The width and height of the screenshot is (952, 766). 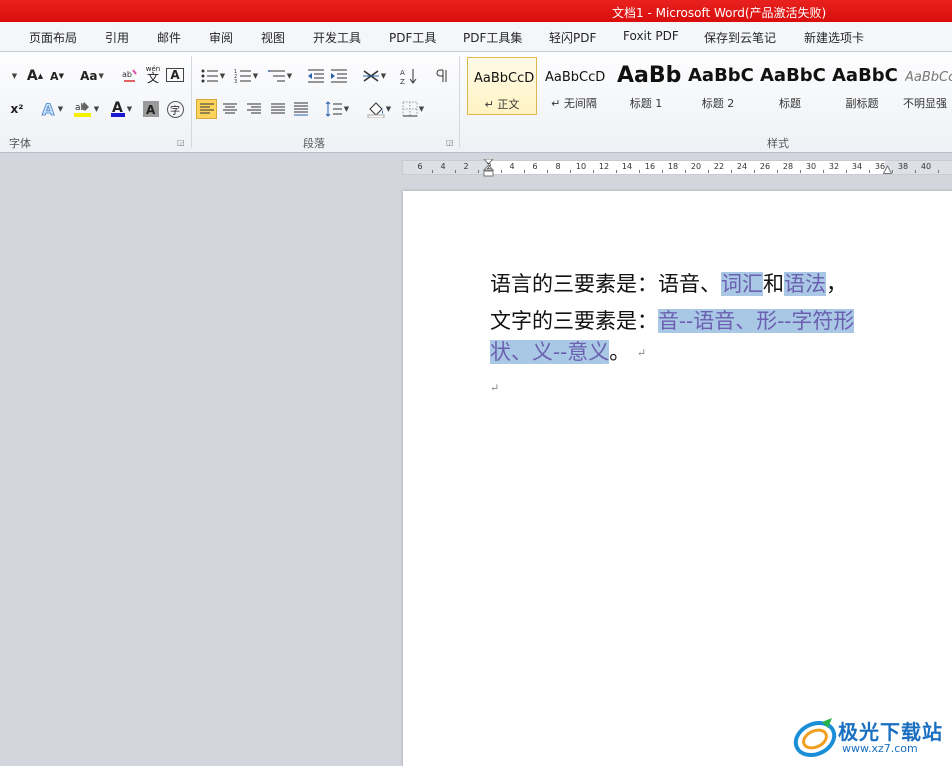 What do you see at coordinates (337, 109) in the screenshot?
I see `line-spacing-button: ▼` at bounding box center [337, 109].